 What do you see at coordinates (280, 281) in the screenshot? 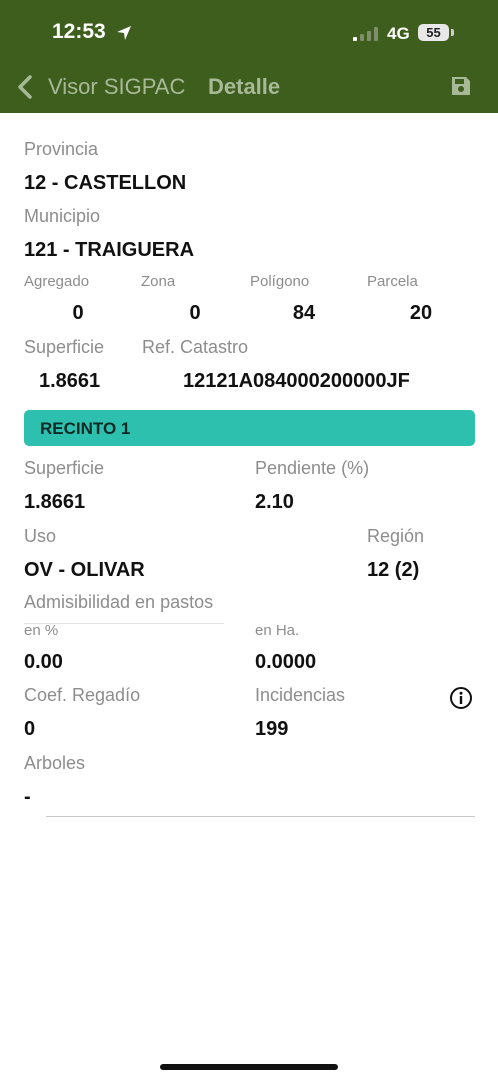
I see `poligono-label: Polígono` at bounding box center [280, 281].